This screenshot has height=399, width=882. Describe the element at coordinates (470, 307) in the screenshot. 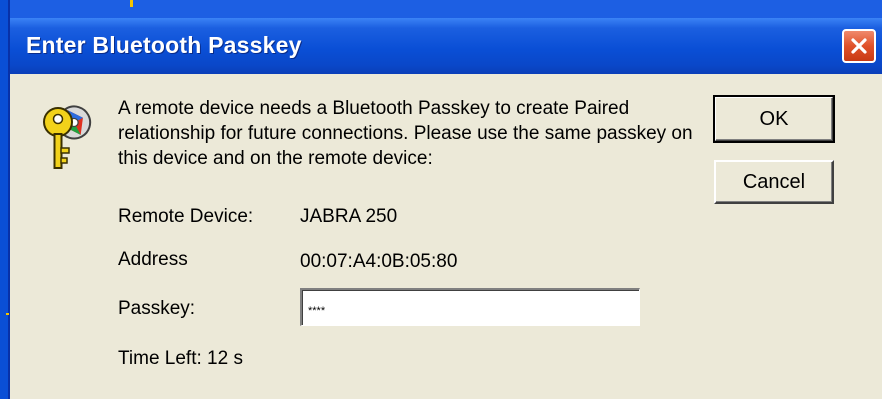

I see `passkey-input` at that location.